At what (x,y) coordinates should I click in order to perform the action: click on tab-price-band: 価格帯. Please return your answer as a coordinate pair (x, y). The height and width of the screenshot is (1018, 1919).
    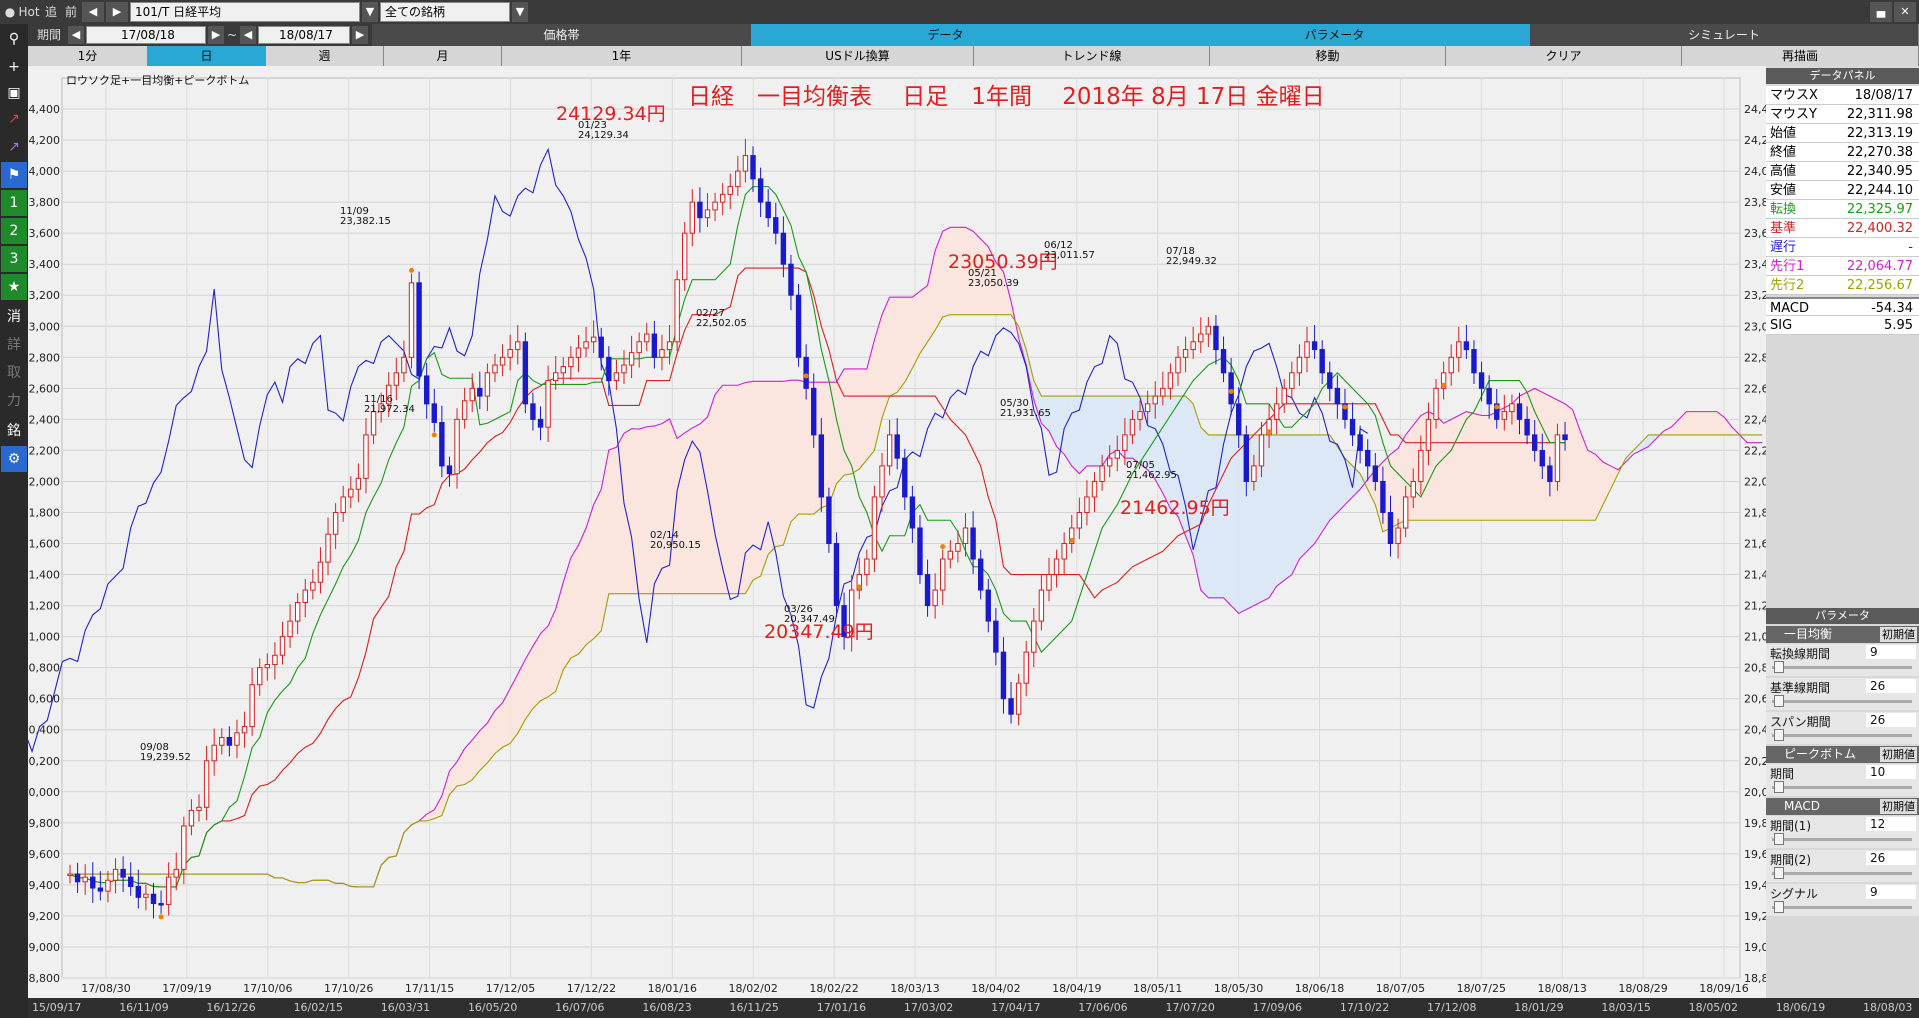
    Looking at the image, I should click on (562, 35).